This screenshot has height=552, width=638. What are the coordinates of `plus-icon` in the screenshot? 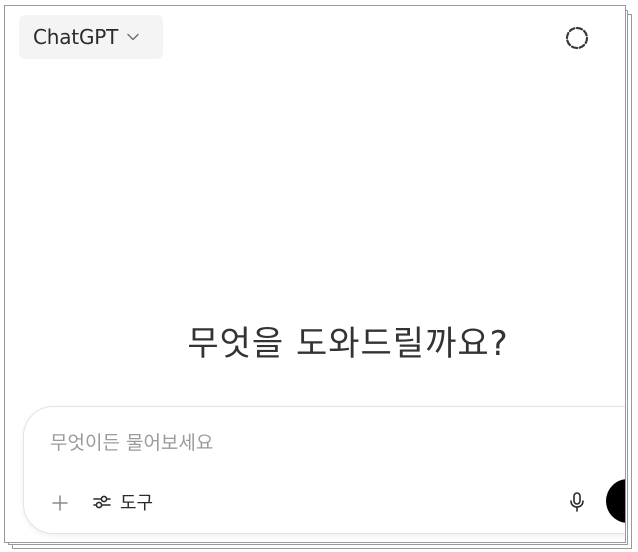 It's located at (60, 503).